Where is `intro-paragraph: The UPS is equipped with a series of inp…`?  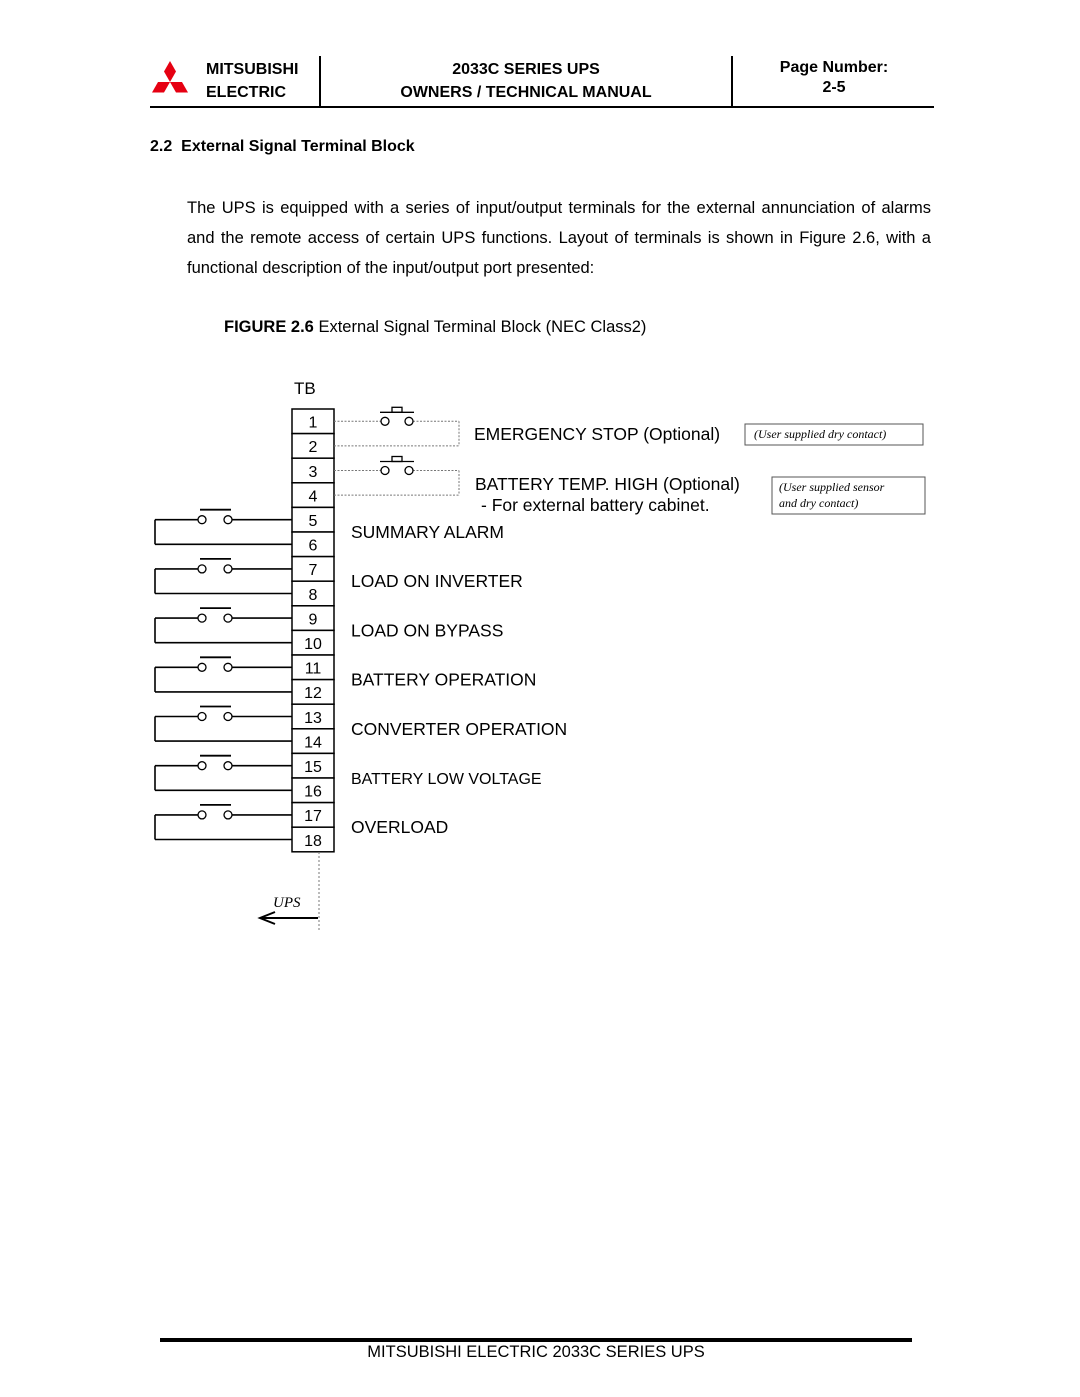 intro-paragraph: The UPS is equipped with a series of inp… is located at coordinates (559, 238).